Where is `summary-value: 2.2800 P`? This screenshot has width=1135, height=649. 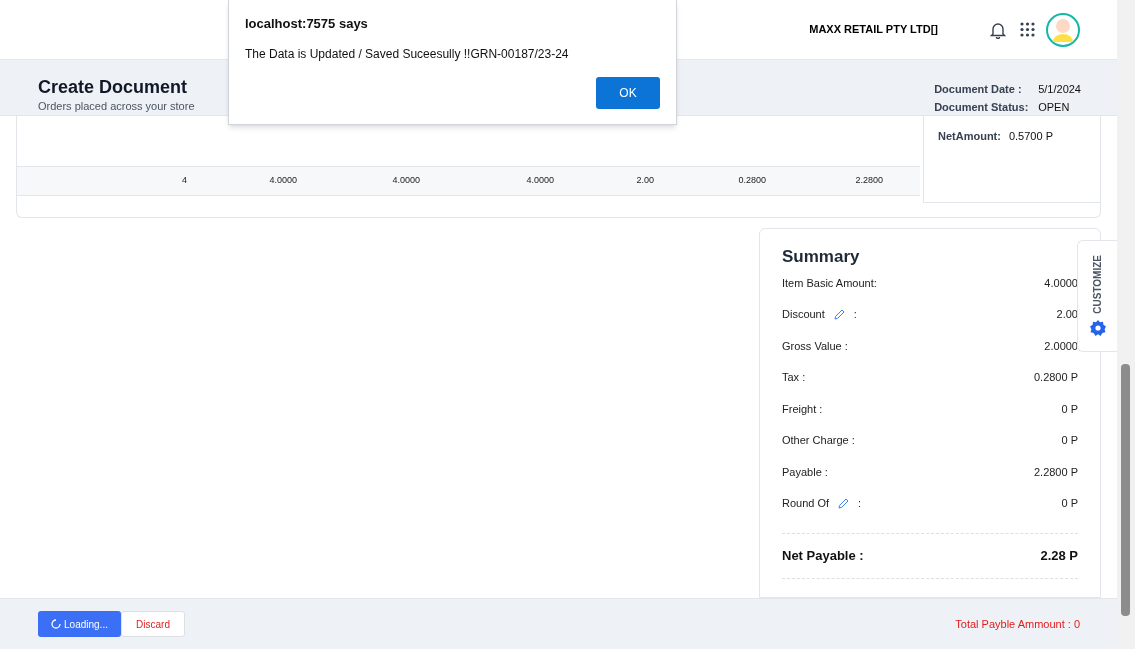 summary-value: 2.2800 P is located at coordinates (1055, 472).